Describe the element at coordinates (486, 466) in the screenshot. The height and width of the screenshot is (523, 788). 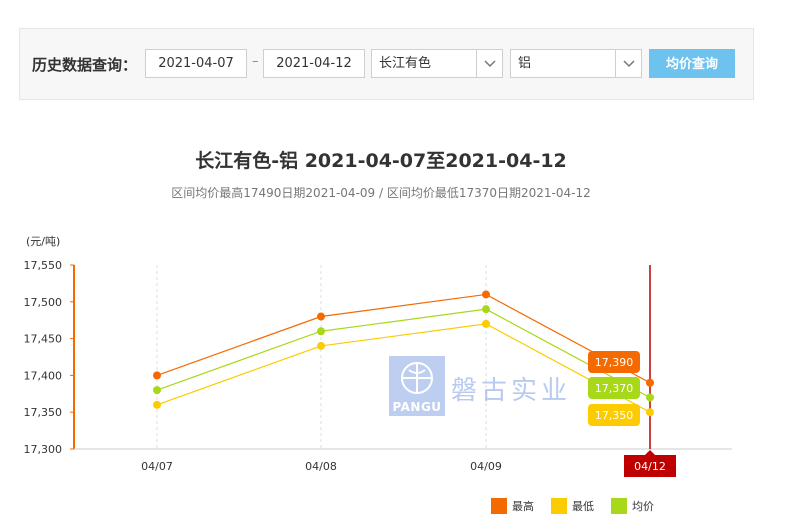
I see `x-tick-label: 04/09` at that location.